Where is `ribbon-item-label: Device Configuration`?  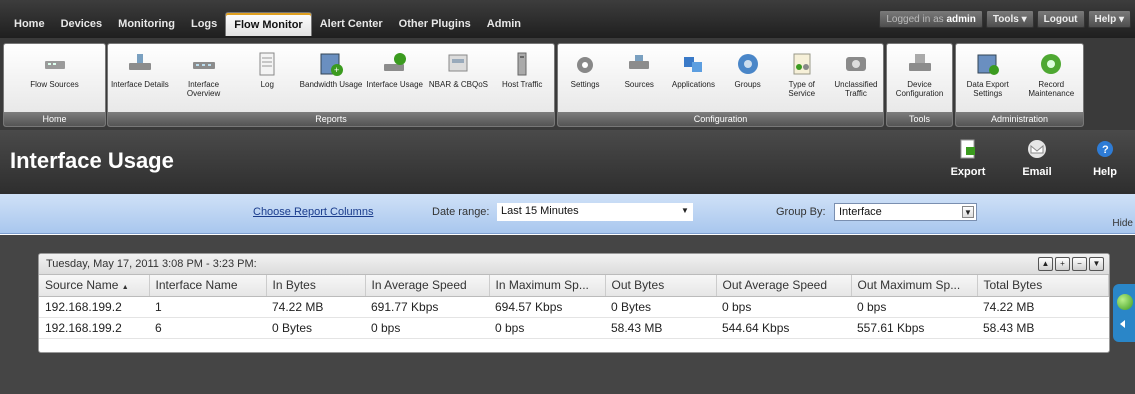 ribbon-item-label: Device Configuration is located at coordinates (919, 89).